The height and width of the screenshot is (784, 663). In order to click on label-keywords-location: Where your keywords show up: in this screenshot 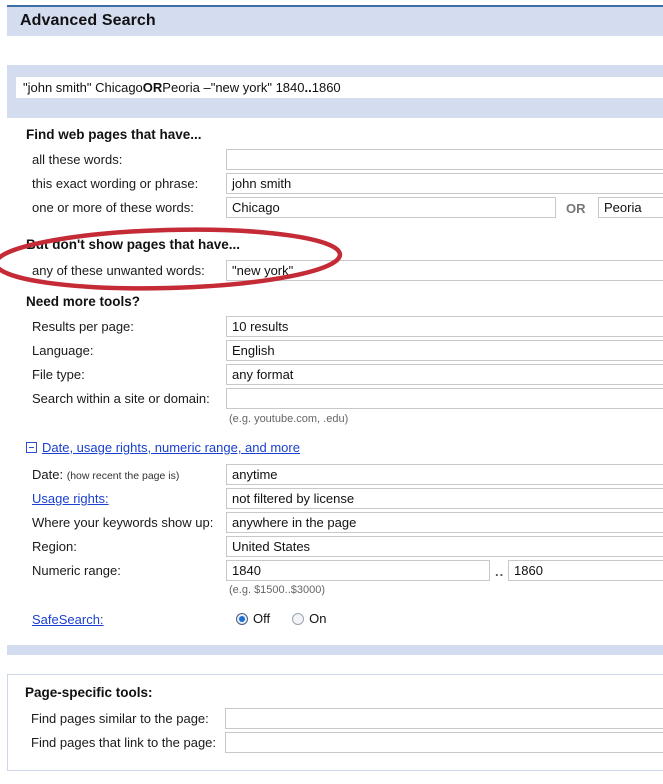, I will do `click(123, 522)`.